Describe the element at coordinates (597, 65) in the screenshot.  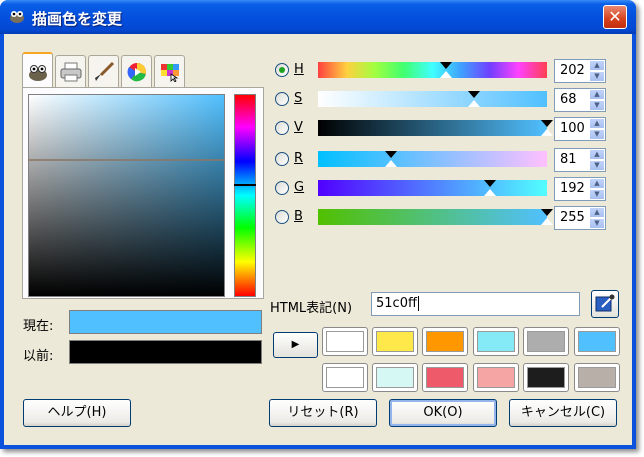
I see `spin-up-h: ▲` at that location.